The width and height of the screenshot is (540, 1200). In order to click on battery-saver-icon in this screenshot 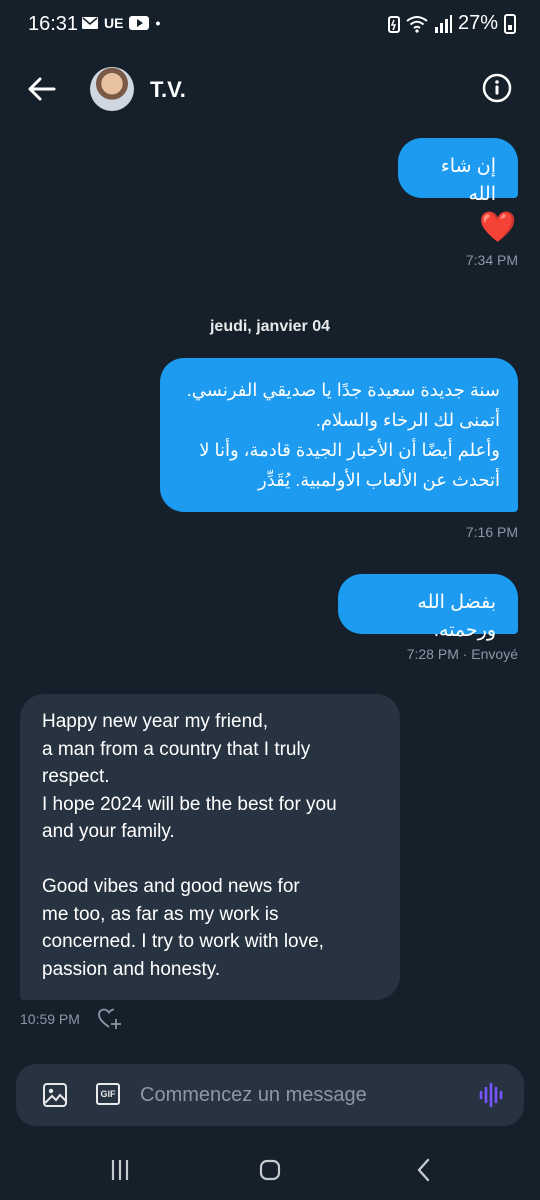, I will do `click(393, 24)`.